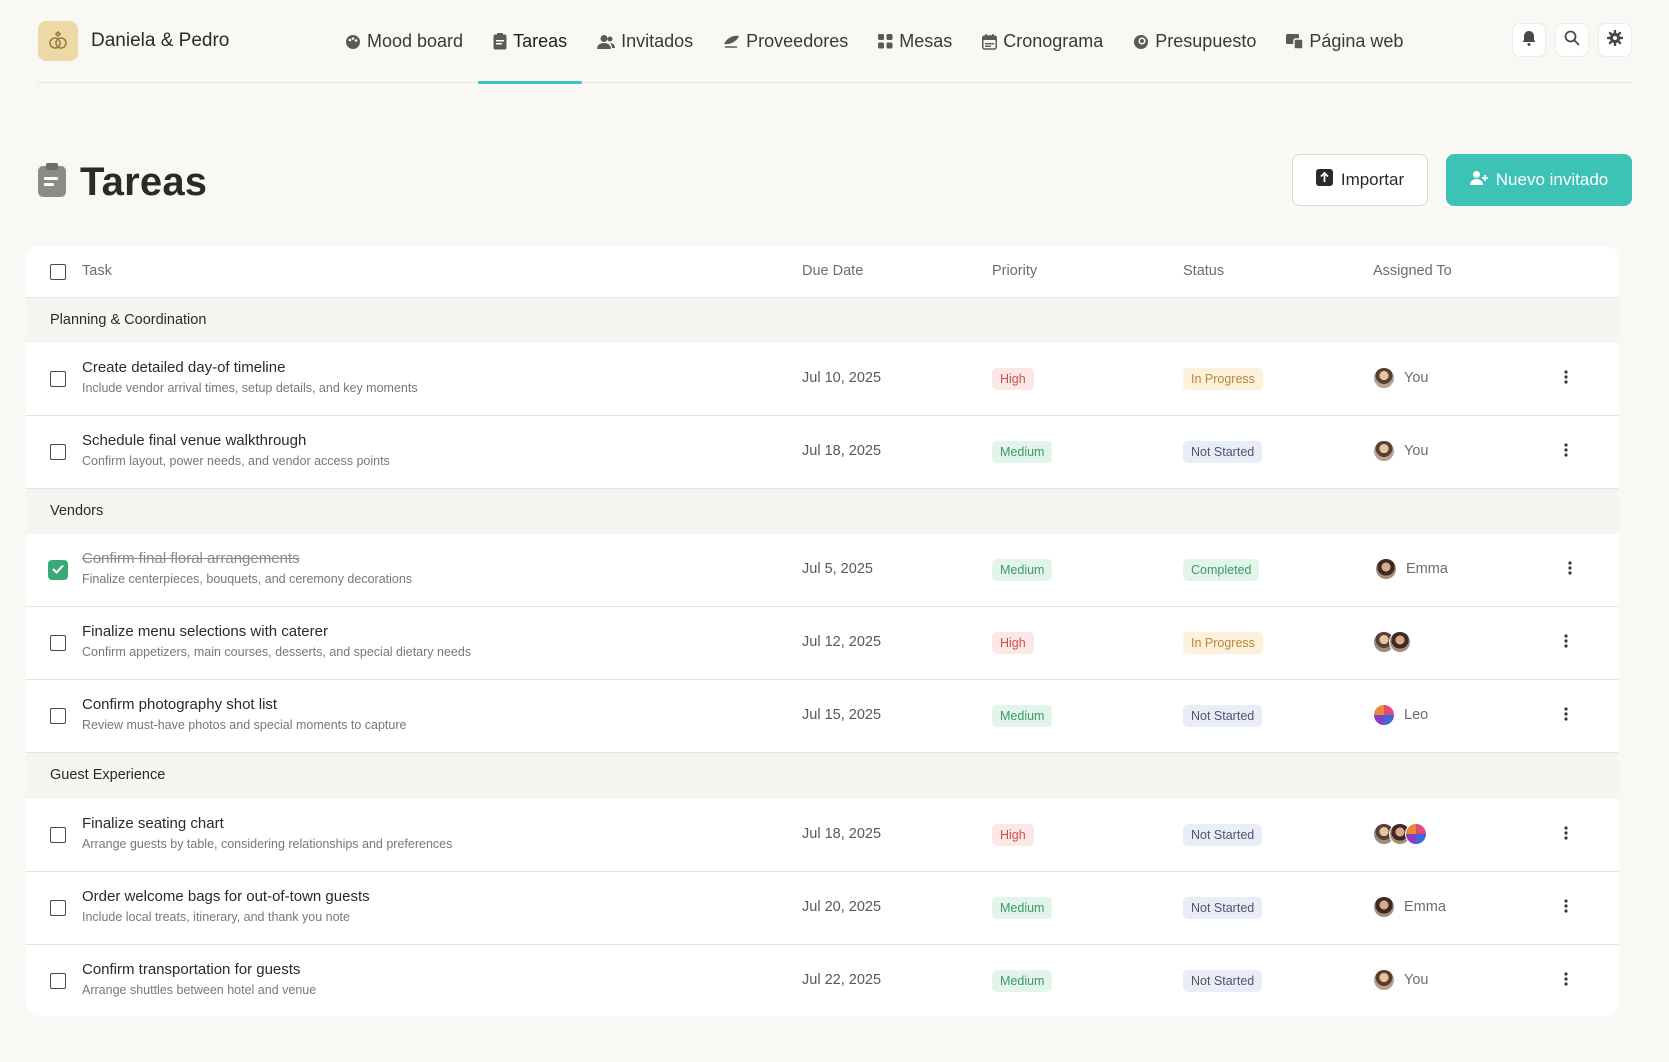 This screenshot has width=1669, height=1062. What do you see at coordinates (133, 41) in the screenshot?
I see `brand: Daniela & Pedro` at bounding box center [133, 41].